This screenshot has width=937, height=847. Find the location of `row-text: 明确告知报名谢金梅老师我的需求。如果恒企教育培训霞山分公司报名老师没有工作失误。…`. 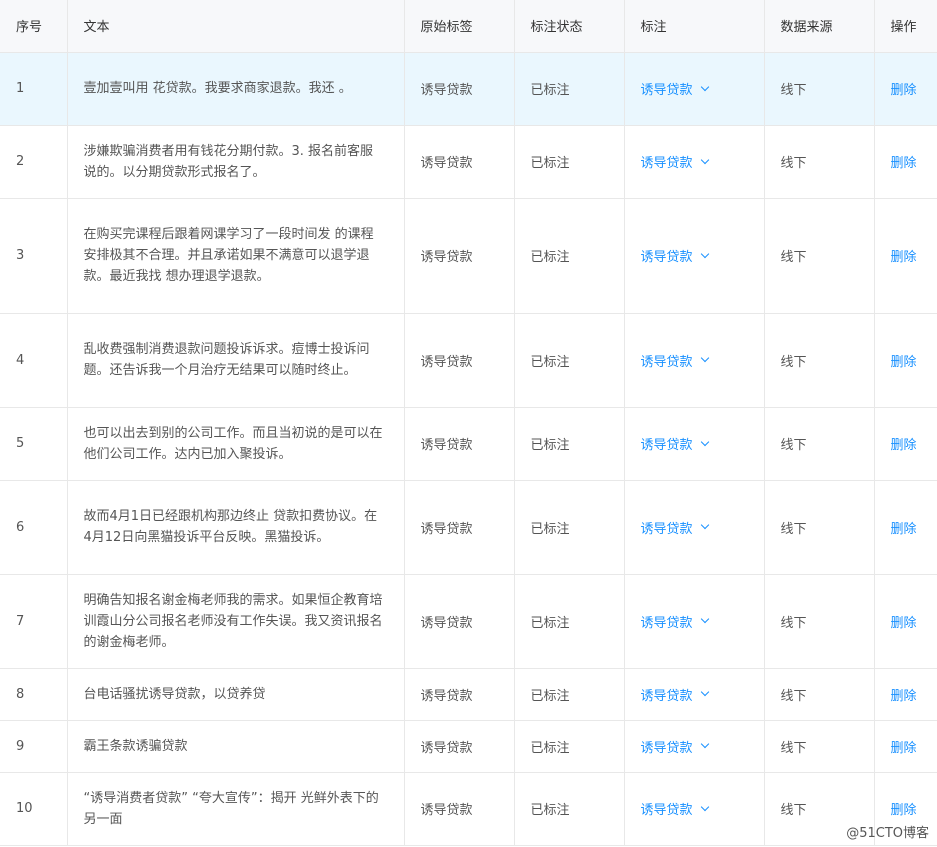

row-text: 明确告知报名谢金梅老师我的需求。如果恒企教育培训霞山分公司报名老师没有工作失误。… is located at coordinates (236, 621).